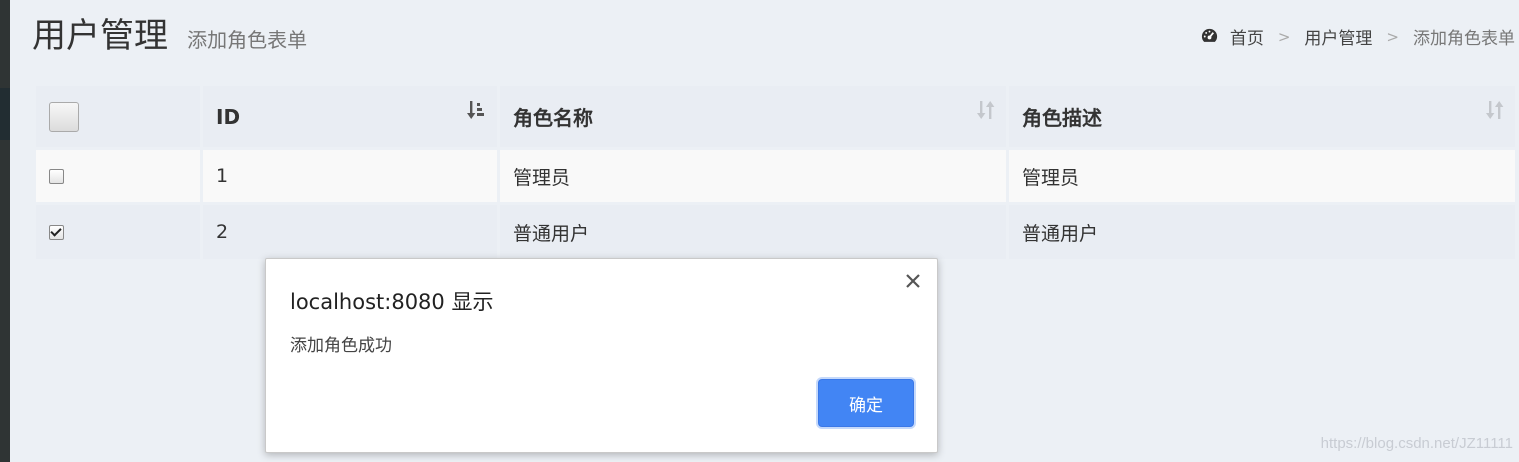 Image resolution: width=1519 pixels, height=462 pixels. I want to click on table-row: 2 普通用户 普通用户, so click(775, 232).